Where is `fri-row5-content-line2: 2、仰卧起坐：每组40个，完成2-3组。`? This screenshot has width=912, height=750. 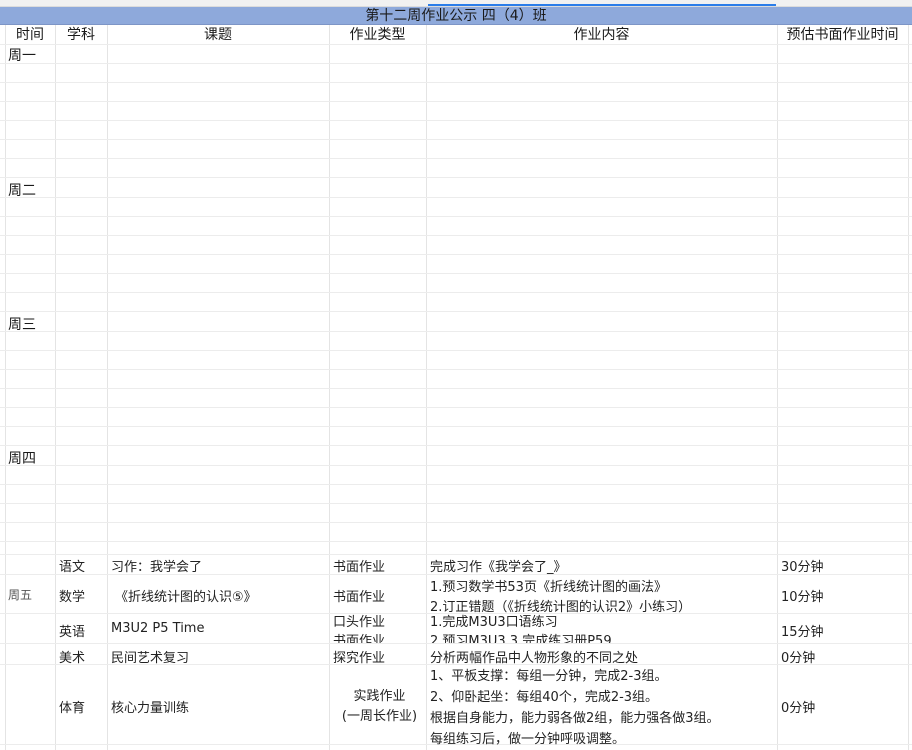 fri-row5-content-line2: 2、仰卧起坐：每组40个，完成2-3组。 is located at coordinates (544, 697).